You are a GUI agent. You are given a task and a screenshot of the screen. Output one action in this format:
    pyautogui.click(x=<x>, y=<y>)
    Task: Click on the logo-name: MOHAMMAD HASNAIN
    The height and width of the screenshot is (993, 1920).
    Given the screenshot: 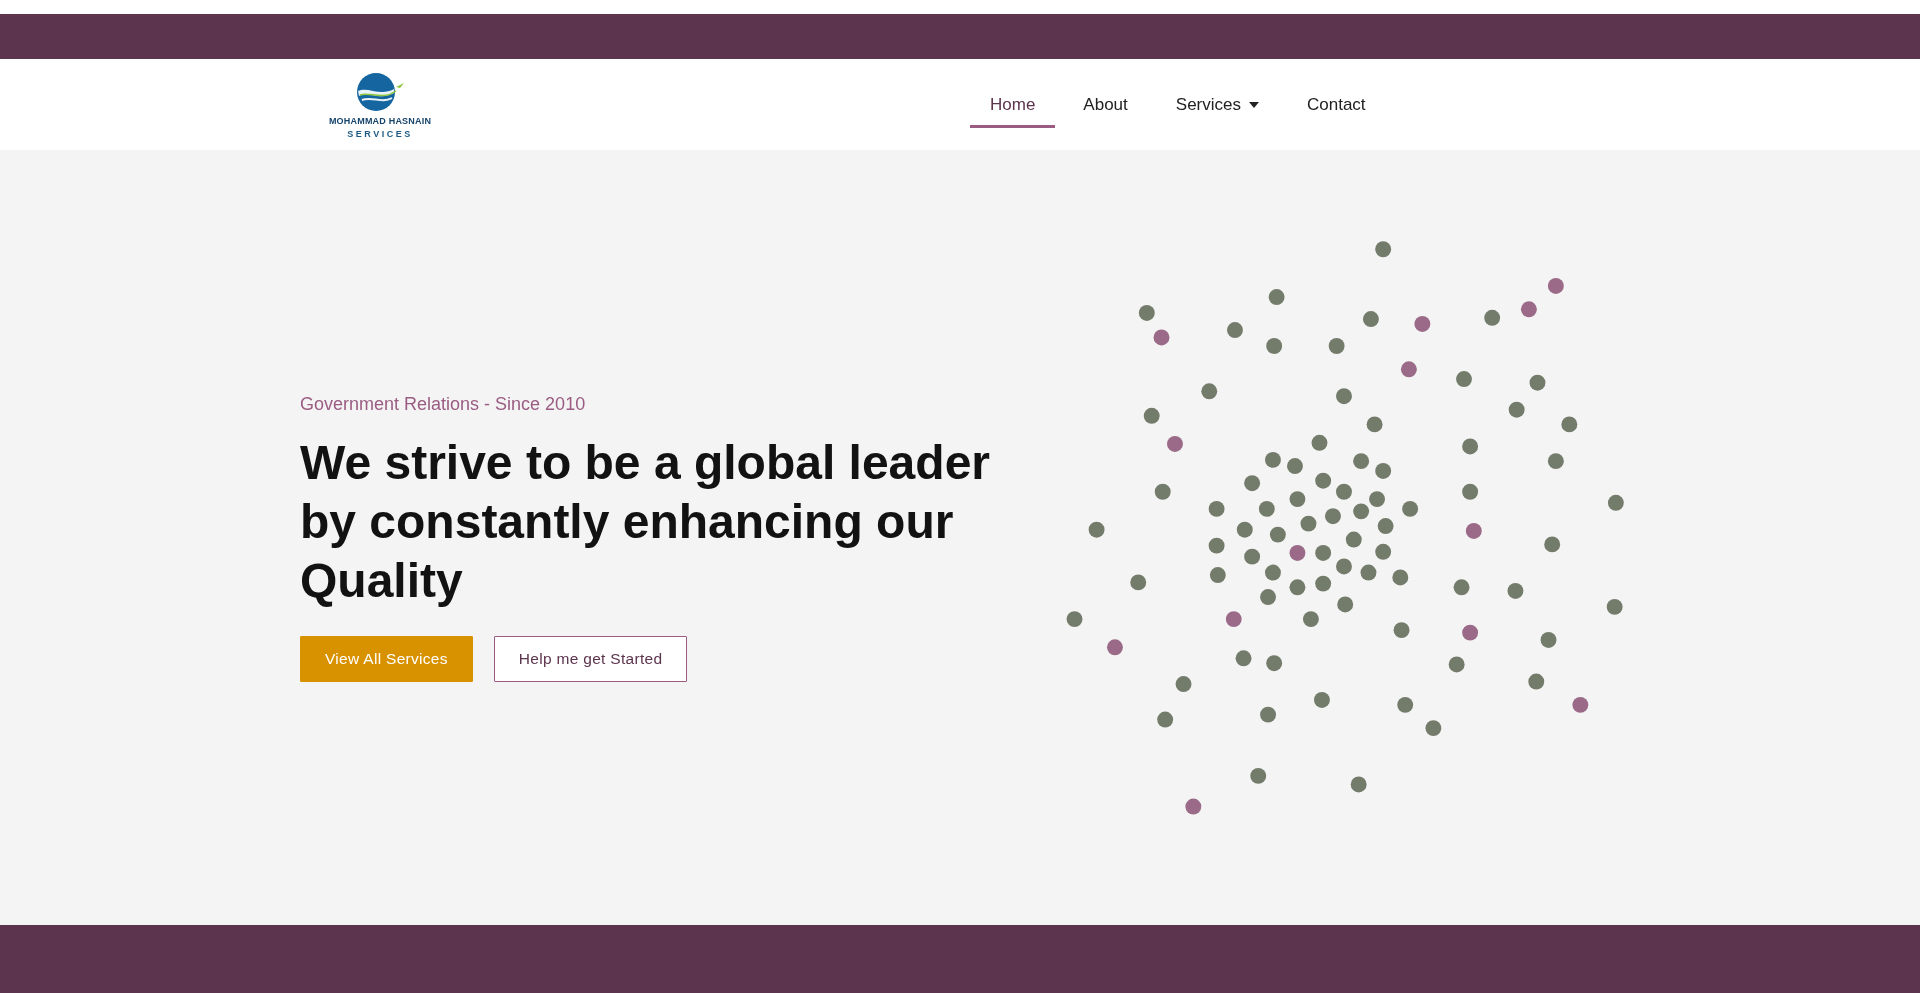 What is the action you would take?
    pyautogui.click(x=380, y=120)
    